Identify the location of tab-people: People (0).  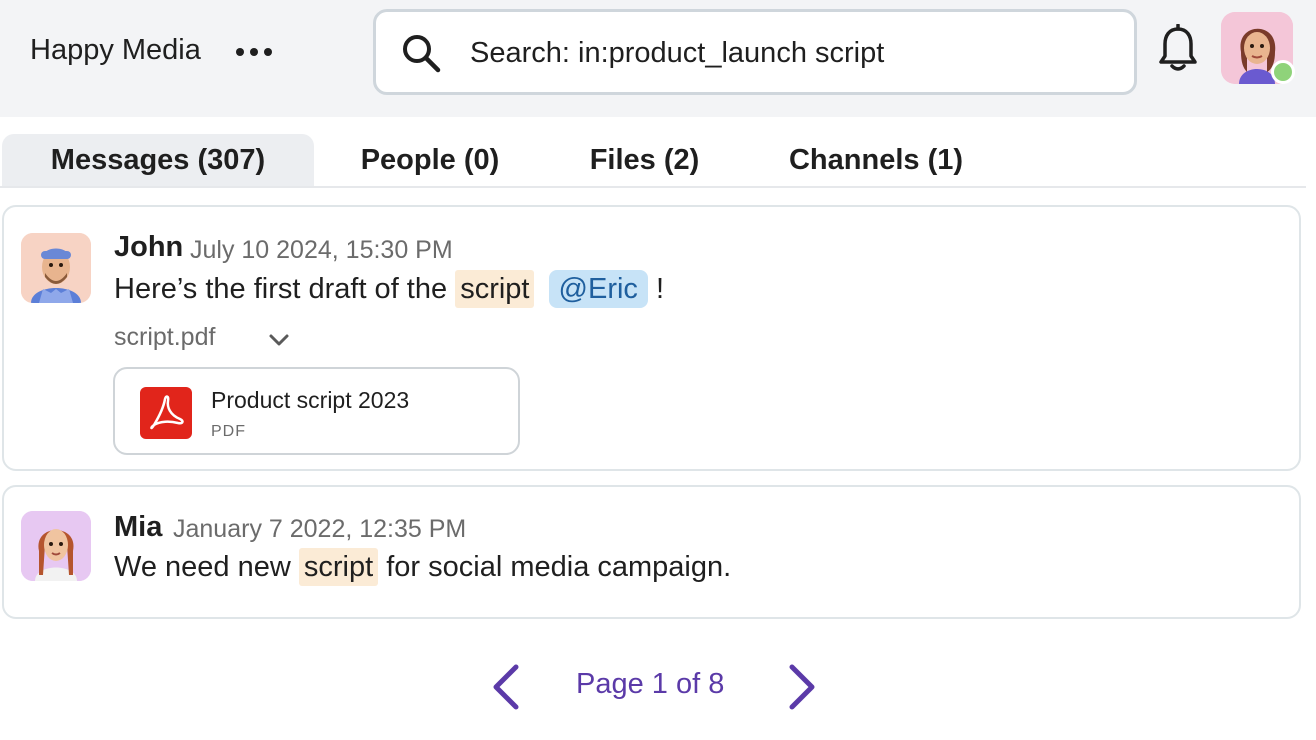
(430, 160).